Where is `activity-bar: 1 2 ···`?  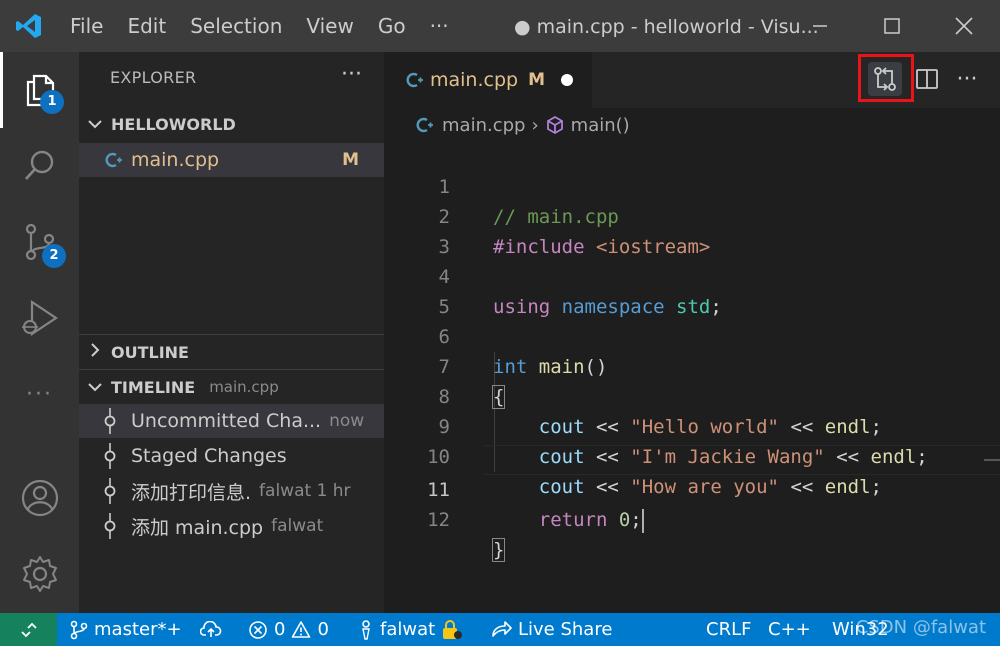 activity-bar: 1 2 ··· is located at coordinates (39, 332).